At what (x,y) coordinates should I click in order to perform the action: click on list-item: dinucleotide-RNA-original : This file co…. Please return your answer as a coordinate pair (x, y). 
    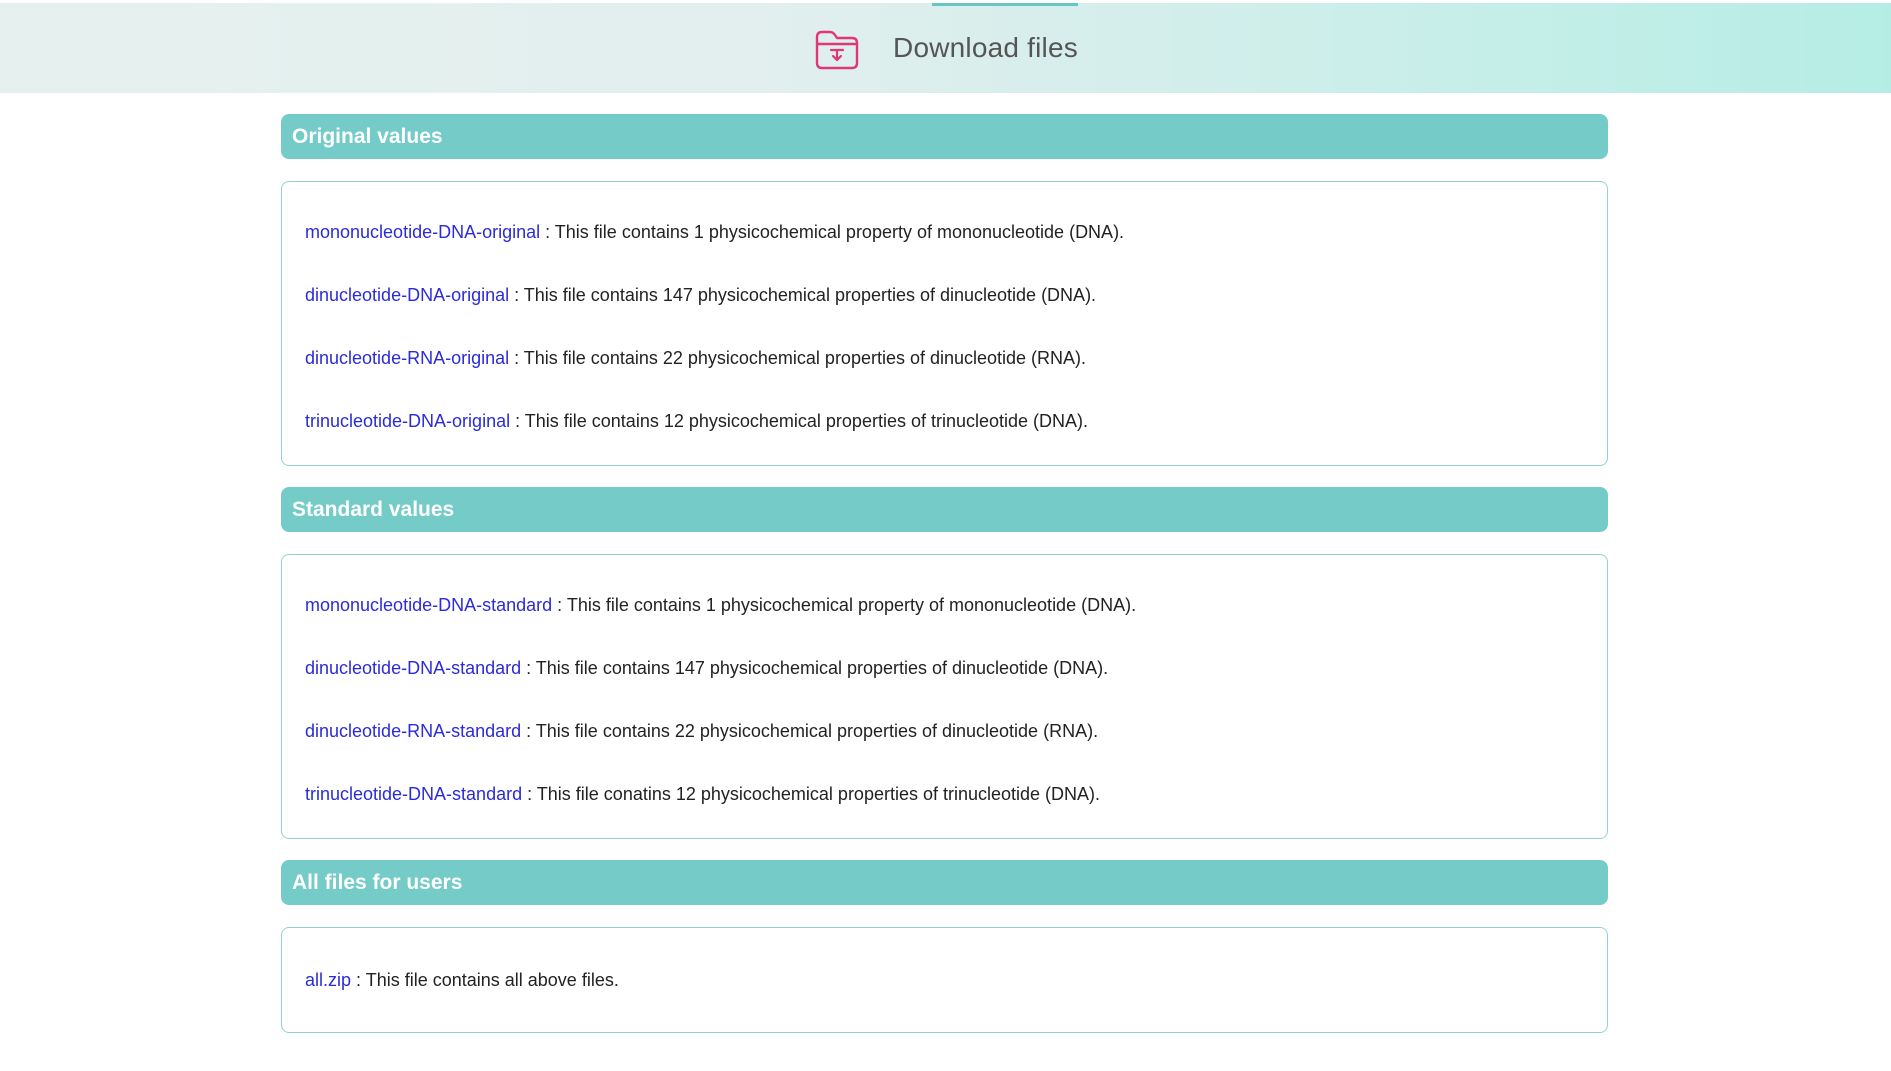
    Looking at the image, I should click on (944, 358).